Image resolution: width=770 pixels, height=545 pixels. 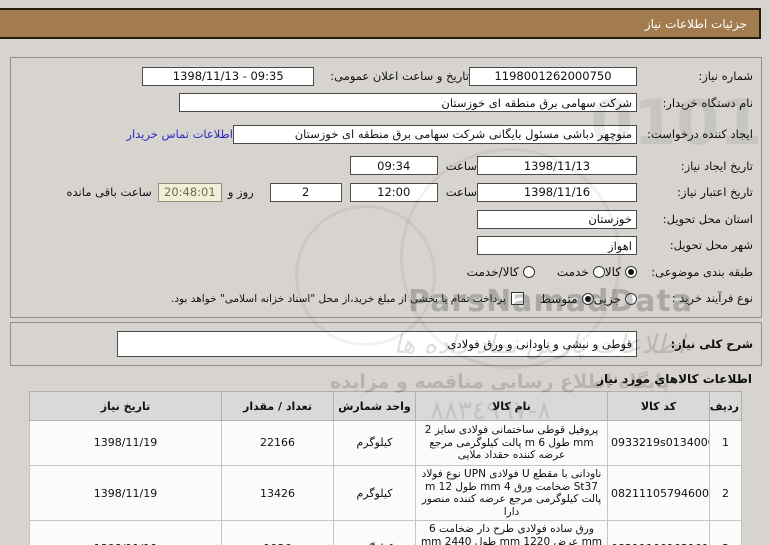 I want to click on cell-row: 3, so click(x=725, y=532).